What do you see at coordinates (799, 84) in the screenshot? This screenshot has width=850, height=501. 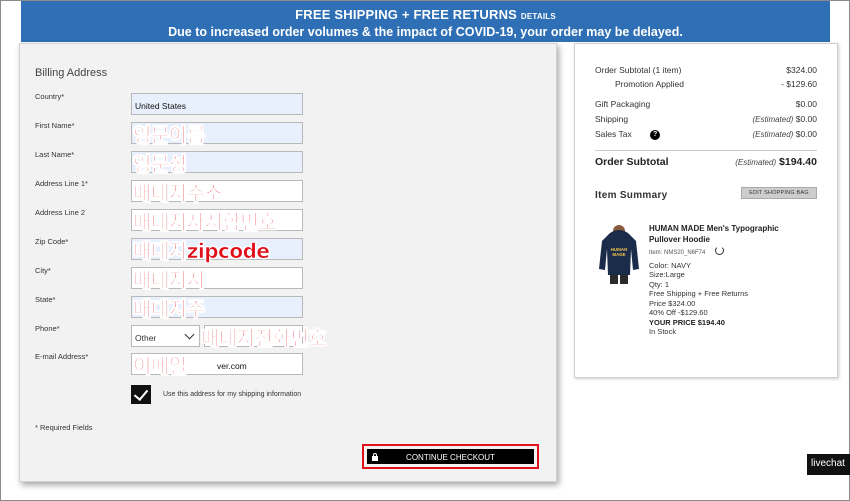 I see `promo-value: - $129.60` at bounding box center [799, 84].